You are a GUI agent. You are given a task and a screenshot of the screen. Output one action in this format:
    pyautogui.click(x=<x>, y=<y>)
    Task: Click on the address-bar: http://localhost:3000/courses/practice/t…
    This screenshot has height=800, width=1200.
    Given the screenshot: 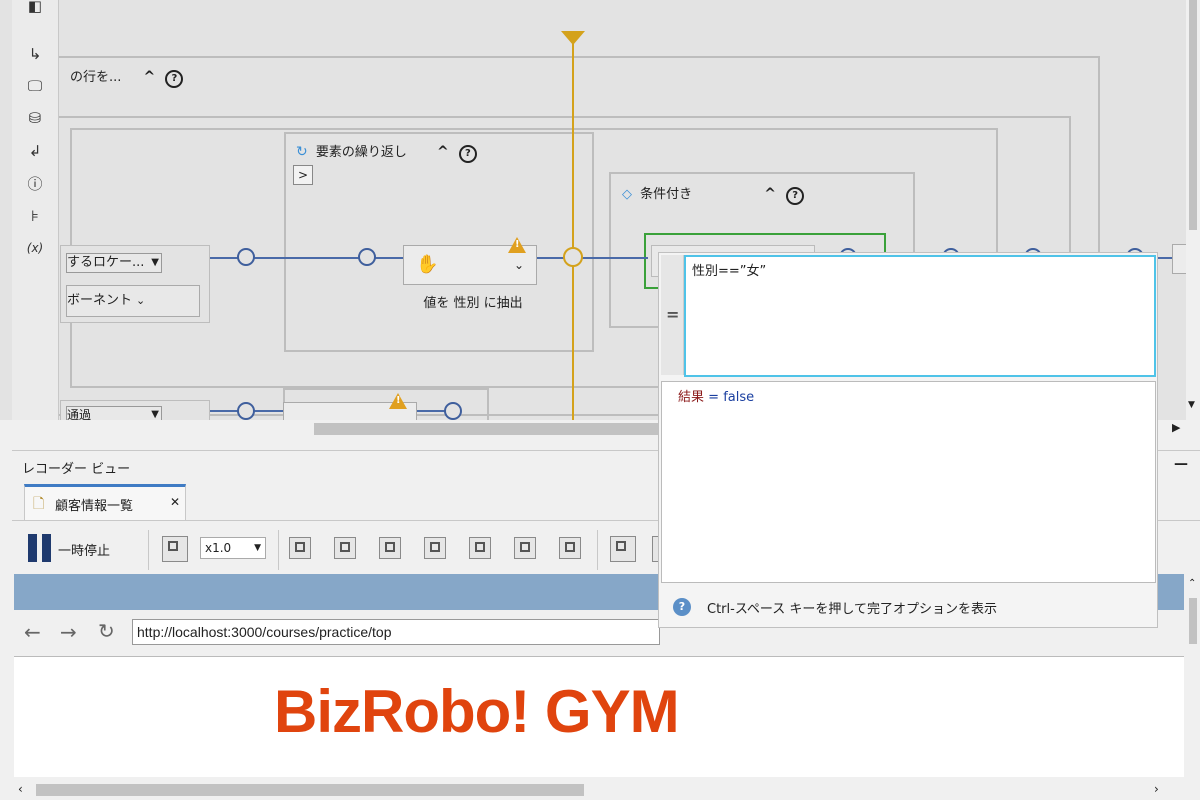 What is the action you would take?
    pyautogui.click(x=396, y=632)
    